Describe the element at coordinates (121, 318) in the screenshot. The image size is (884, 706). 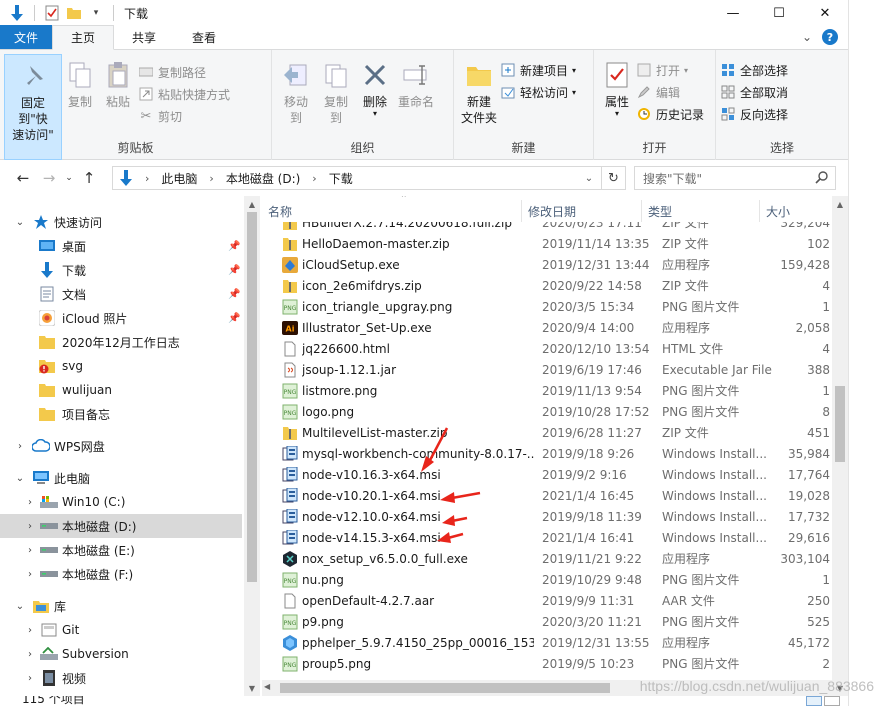
I see `nav-item-icloud-photos: iCloud 照片 📌` at that location.